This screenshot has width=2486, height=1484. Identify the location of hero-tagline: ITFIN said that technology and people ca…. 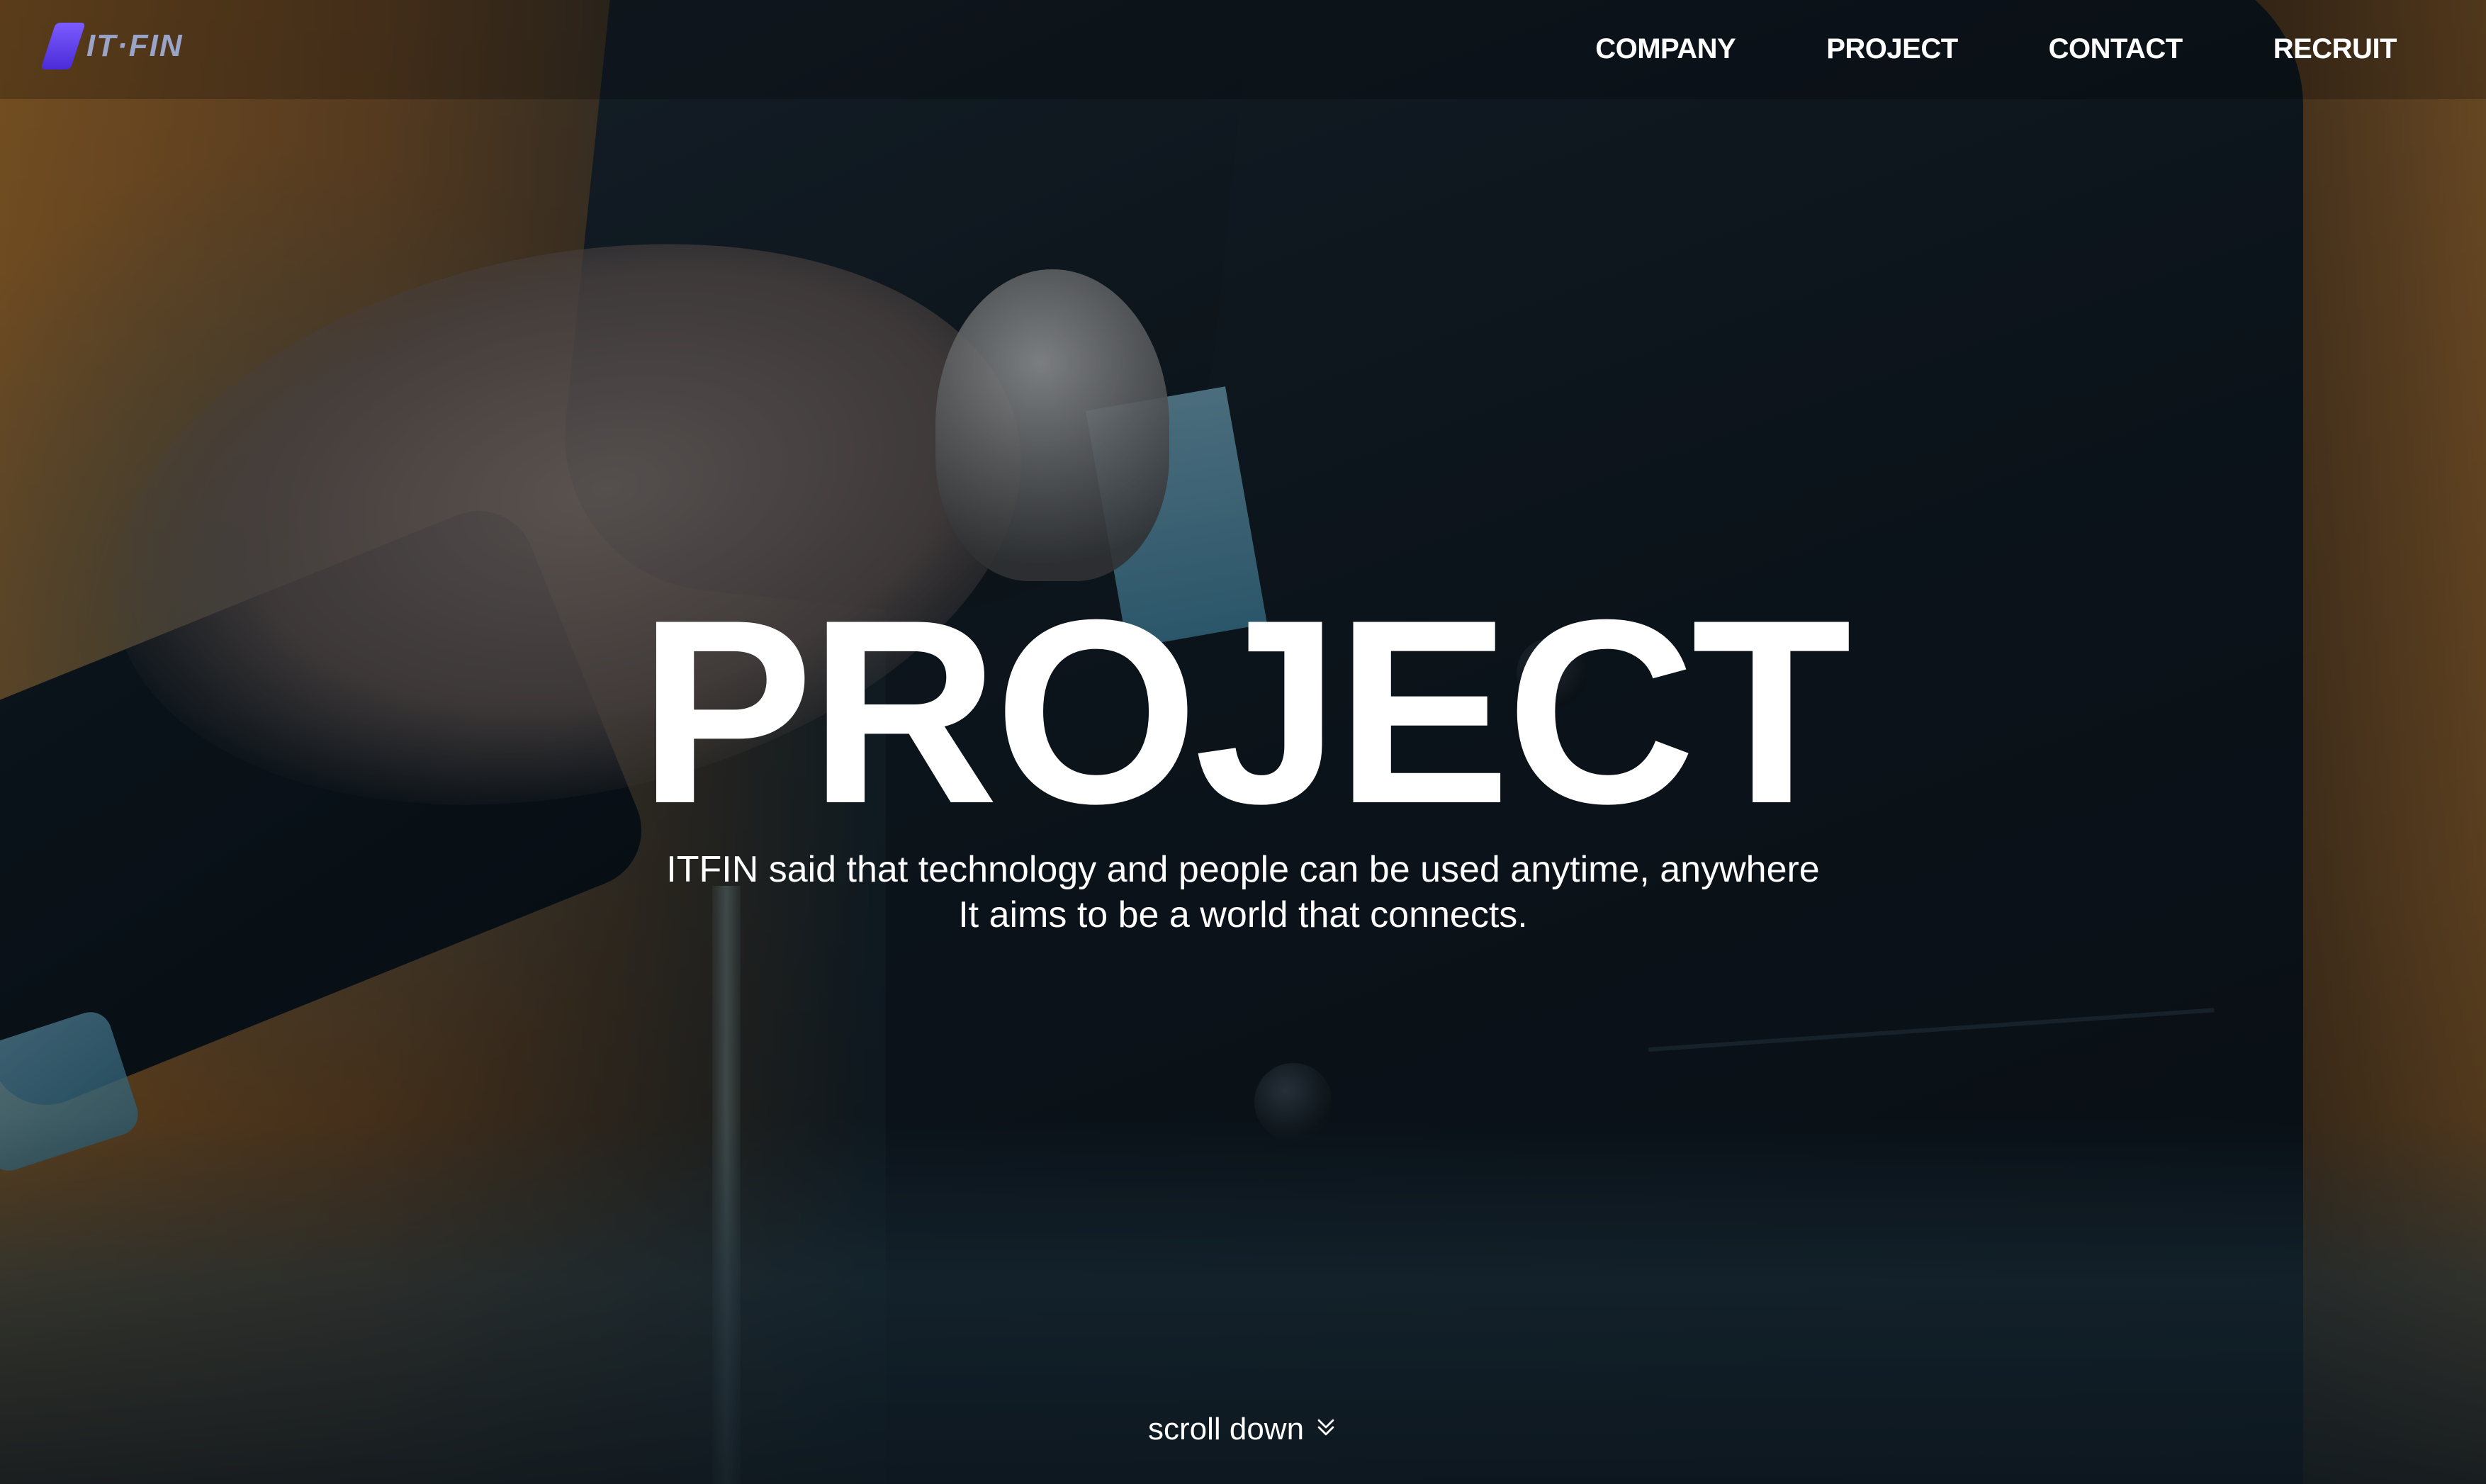
(1243, 892).